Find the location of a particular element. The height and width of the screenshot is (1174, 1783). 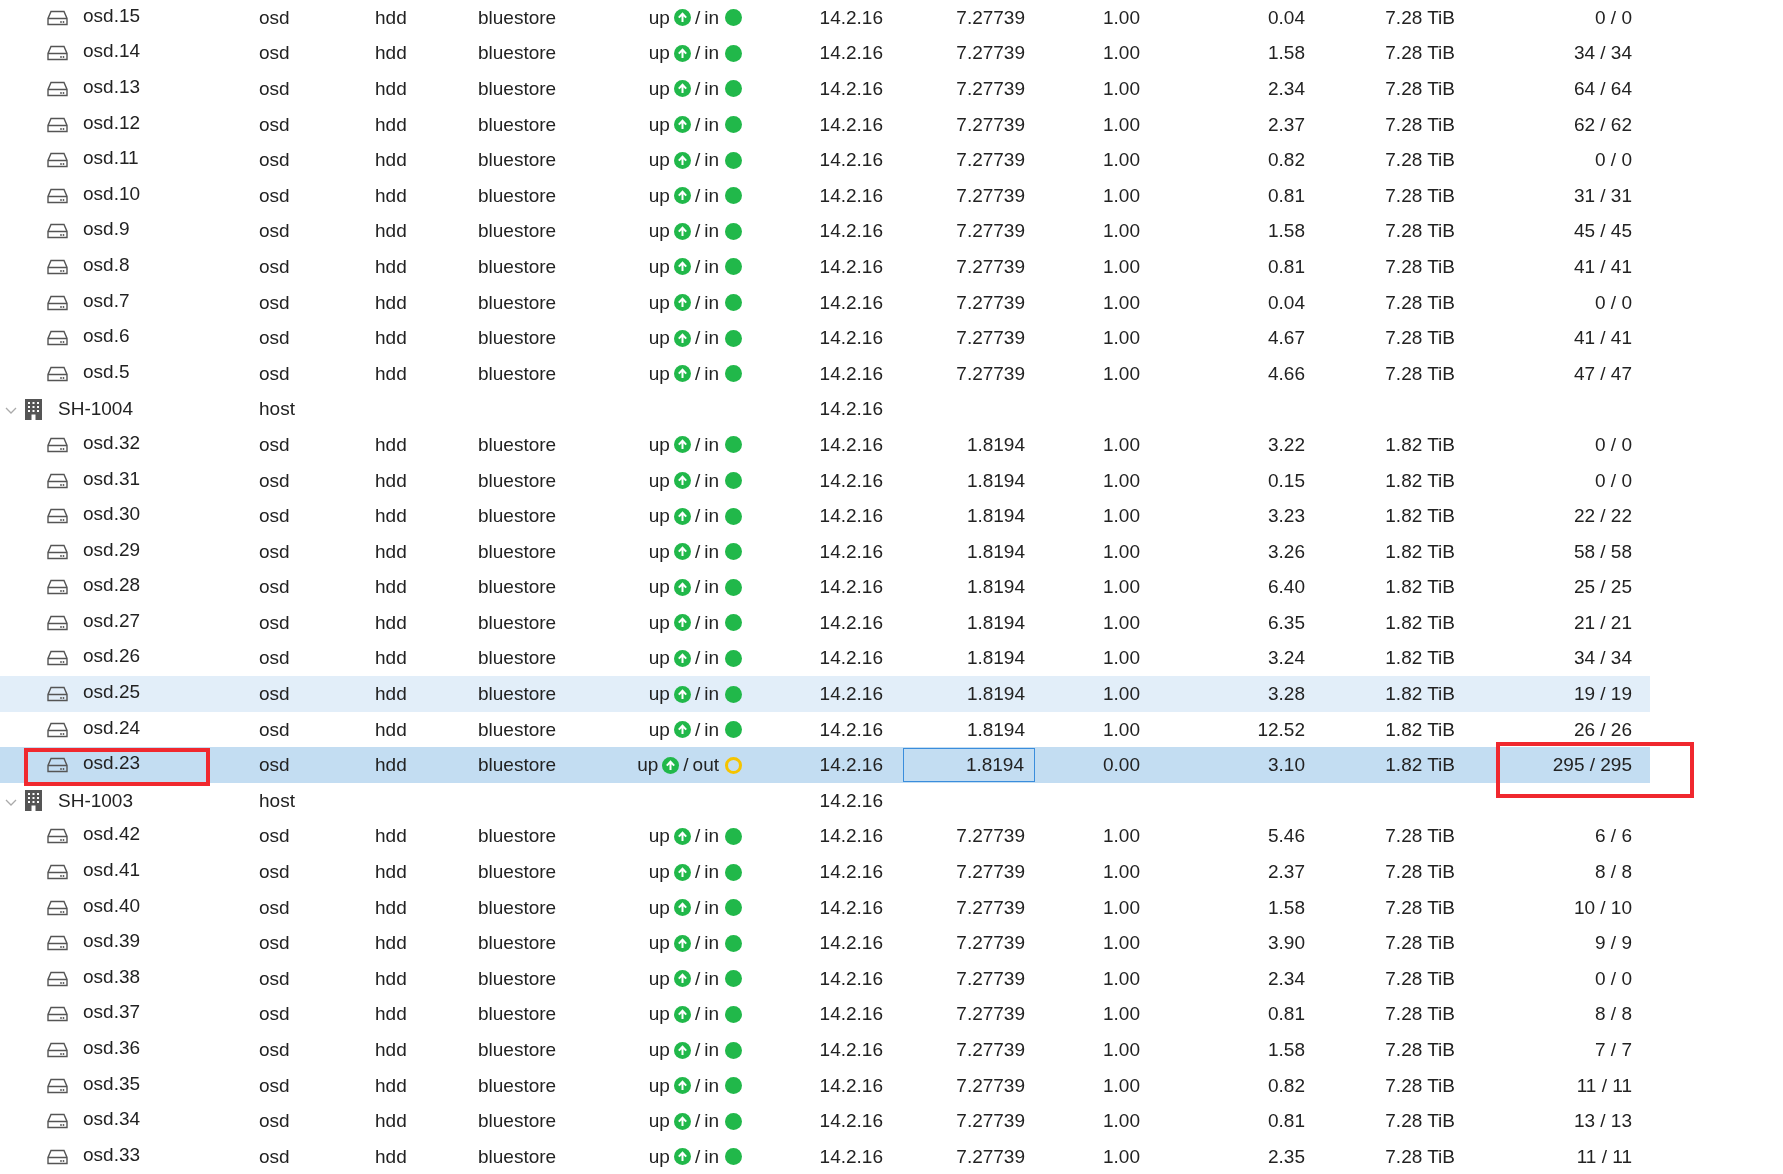

table-row: osd.24 osd hdd bluestore up / in 14.2.16 1.8194 1.00 12.52 1.82 TiB 26 / 26 is located at coordinates (825, 729).